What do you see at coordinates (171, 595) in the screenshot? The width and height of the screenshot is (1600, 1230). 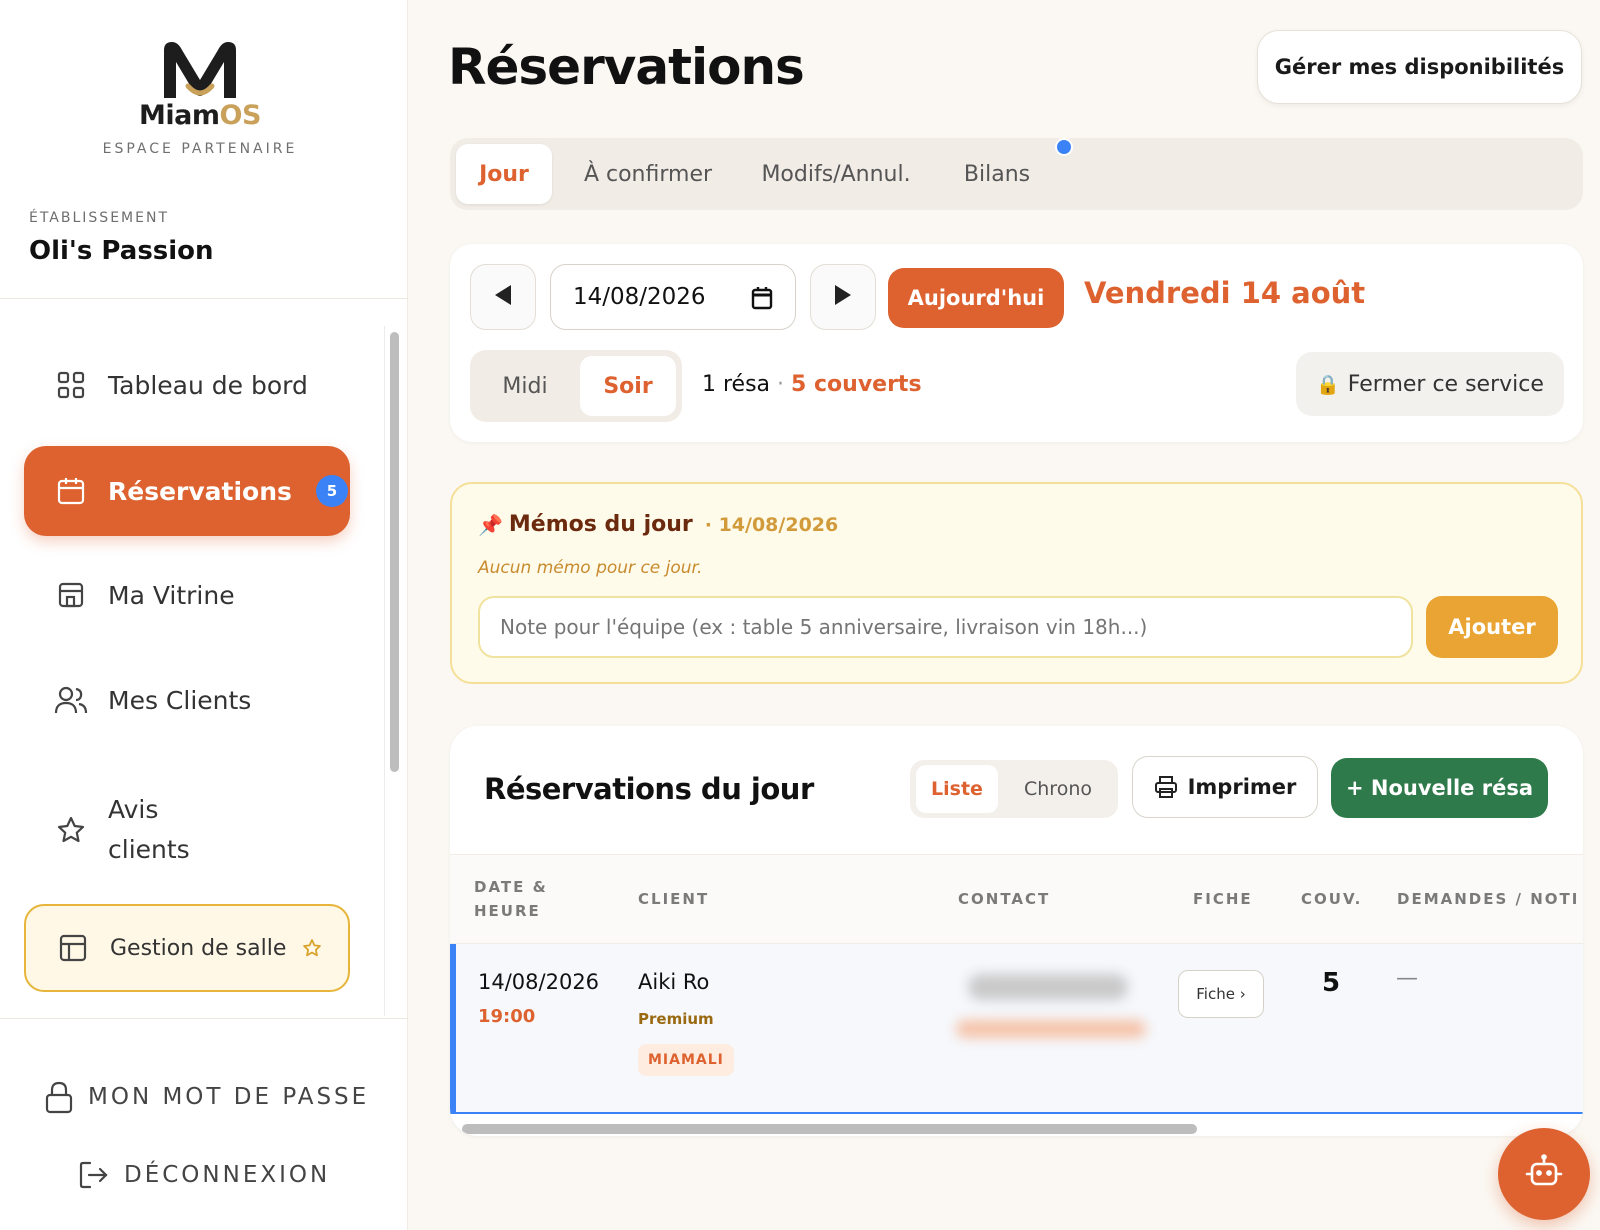 I see `sidebar-item-label: Ma Vitrine` at bounding box center [171, 595].